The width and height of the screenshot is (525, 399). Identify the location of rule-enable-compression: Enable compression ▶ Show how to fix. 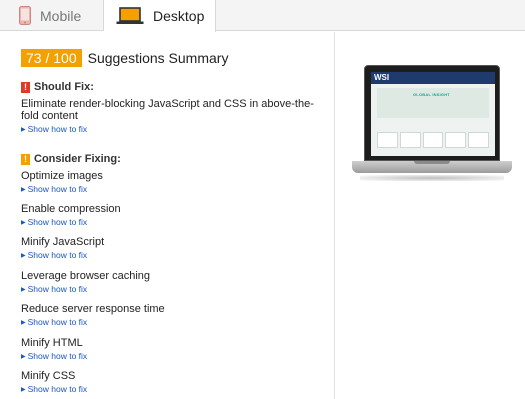
(171, 215).